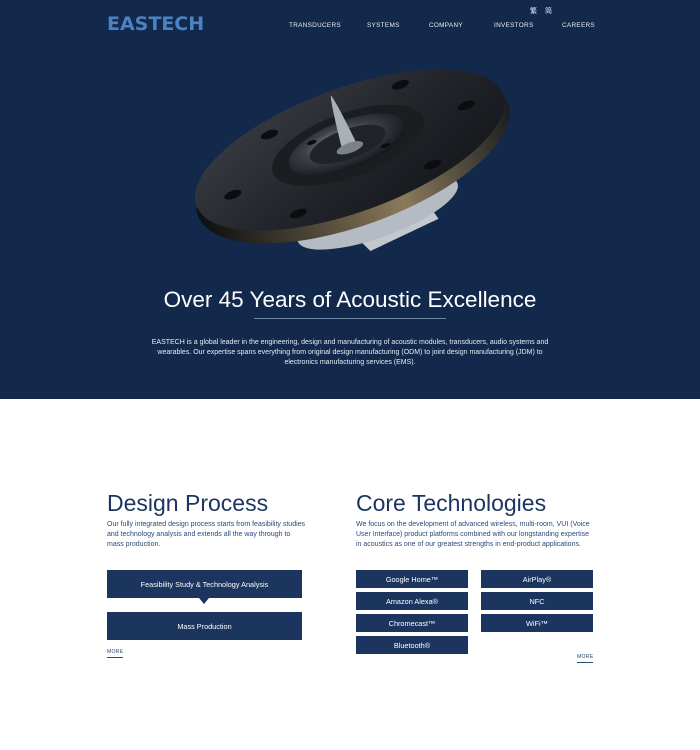 Image resolution: width=700 pixels, height=750 pixels. I want to click on eastech-logo: EASTECH, so click(155, 24).